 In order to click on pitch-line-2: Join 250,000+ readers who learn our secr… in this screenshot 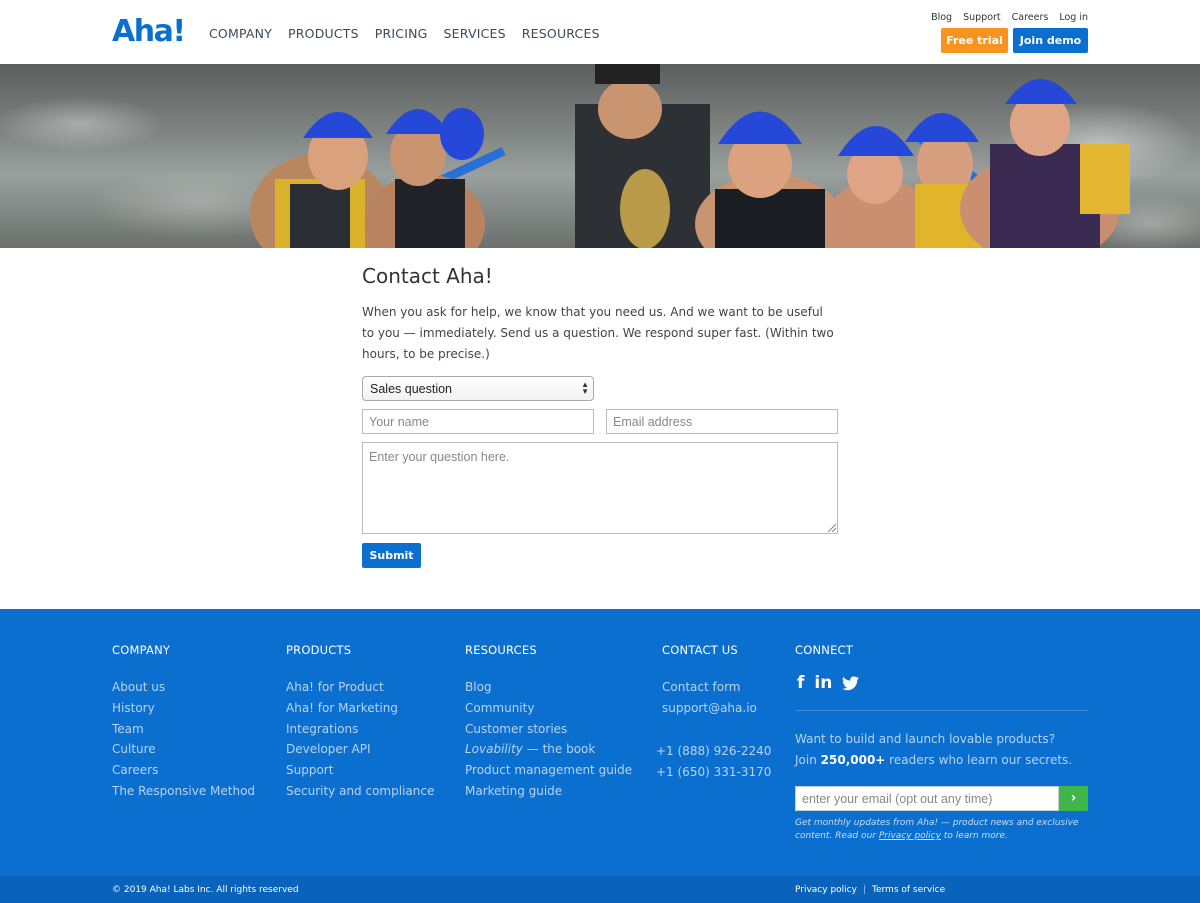, I will do `click(934, 760)`.